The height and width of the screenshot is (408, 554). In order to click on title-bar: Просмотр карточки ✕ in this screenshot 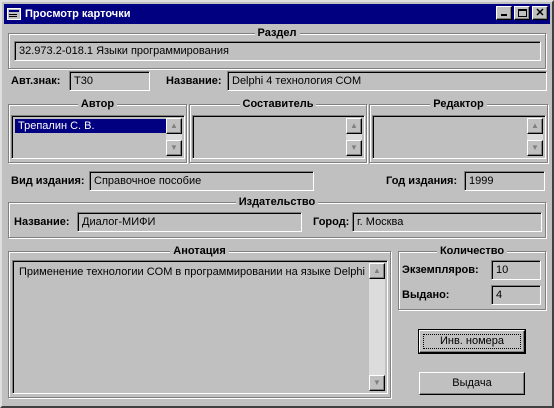, I will do `click(277, 14)`.